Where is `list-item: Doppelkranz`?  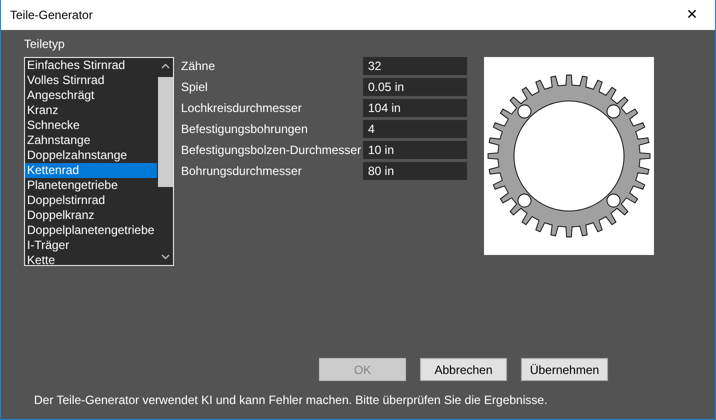
list-item: Doppelkranz is located at coordinates (91, 215).